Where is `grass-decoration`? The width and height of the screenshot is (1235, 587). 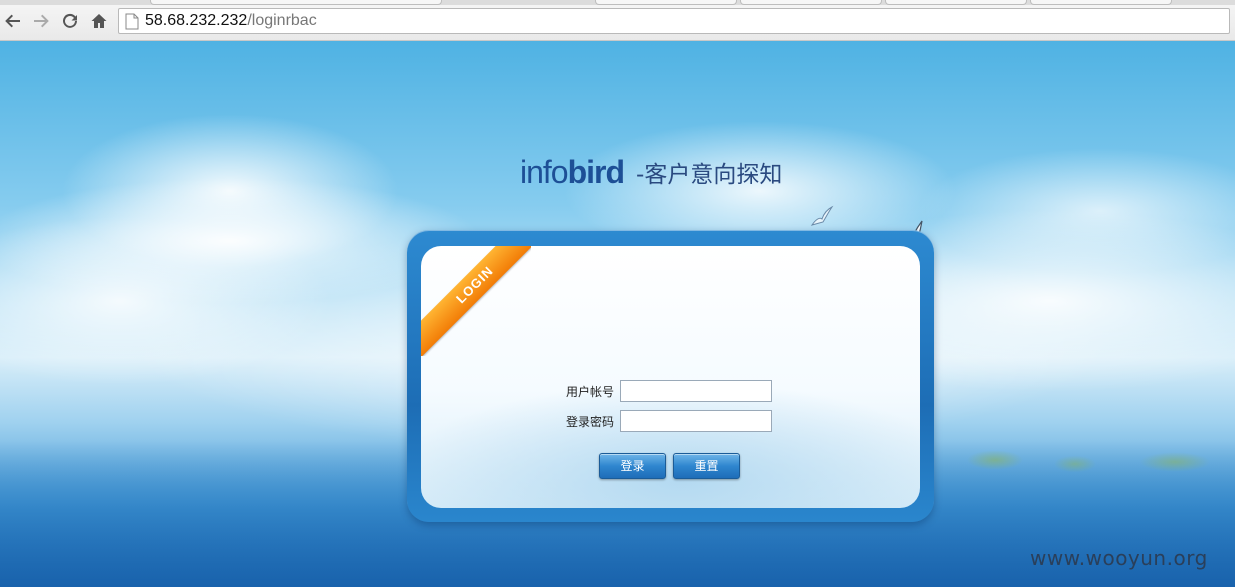 grass-decoration is located at coordinates (1085, 455).